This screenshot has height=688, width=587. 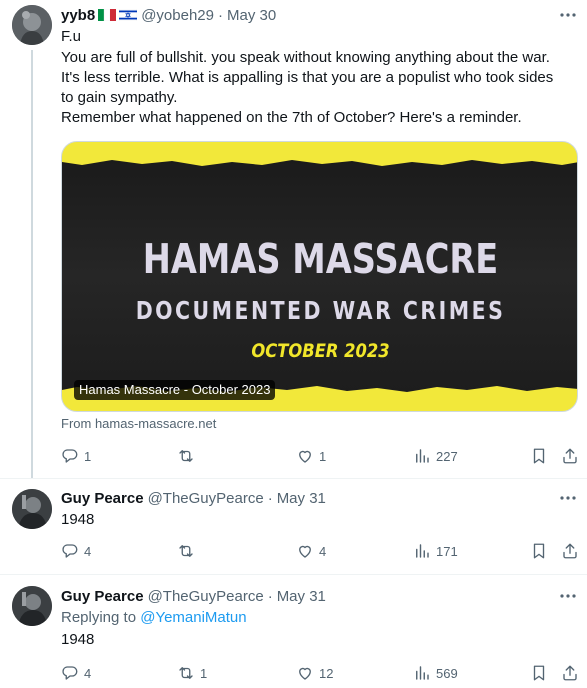 What do you see at coordinates (326, 673) in the screenshot?
I see `like-count: 12` at bounding box center [326, 673].